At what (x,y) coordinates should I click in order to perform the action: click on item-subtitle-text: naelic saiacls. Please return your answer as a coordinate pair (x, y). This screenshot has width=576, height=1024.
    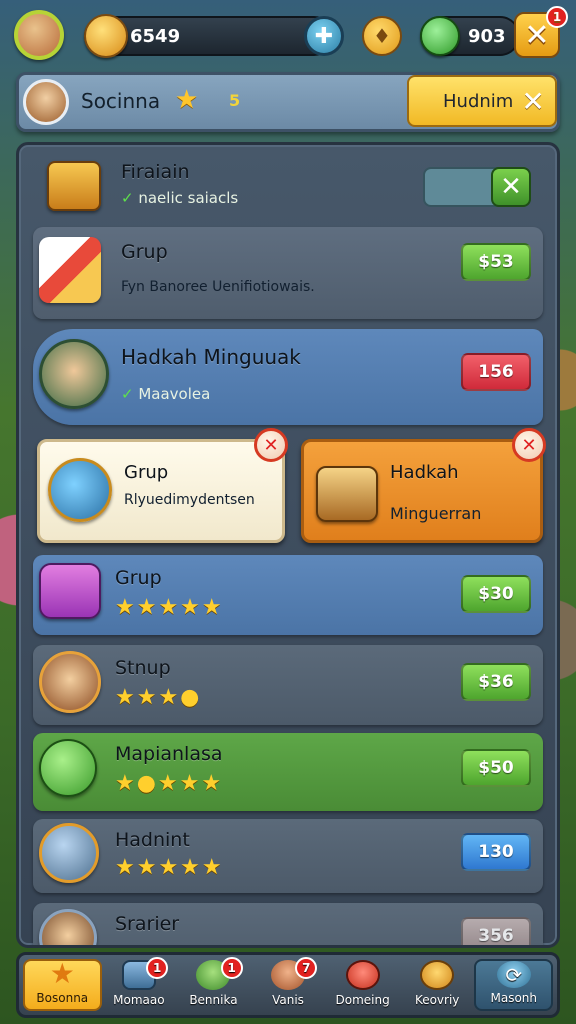
    Looking at the image, I should click on (188, 198).